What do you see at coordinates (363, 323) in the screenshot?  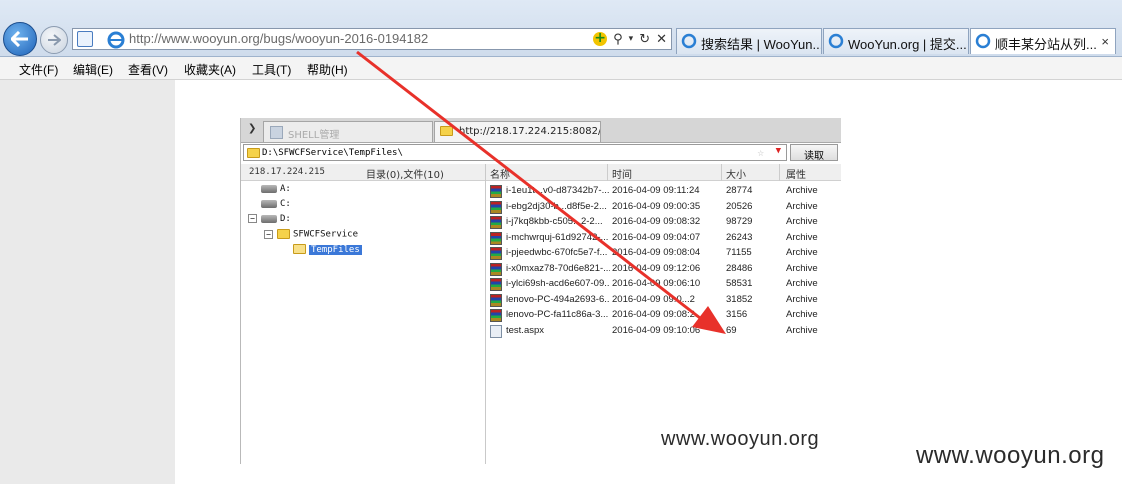 I see `directory-tree: A: C: − D: − SFWCFService TempFiles` at bounding box center [363, 323].